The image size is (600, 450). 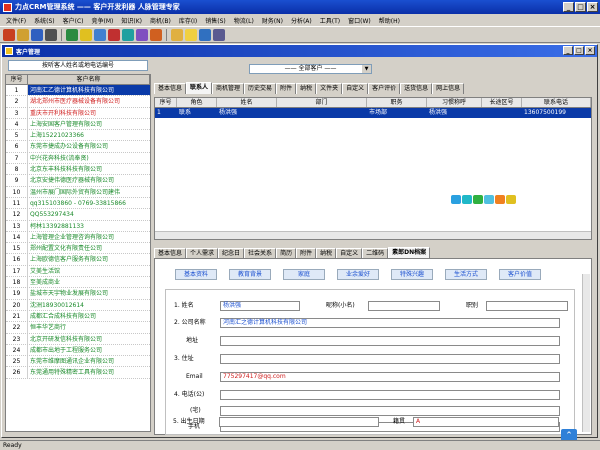 What do you see at coordinates (412, 274) in the screenshot?
I see `interest-button: 特殊兴趣` at bounding box center [412, 274].